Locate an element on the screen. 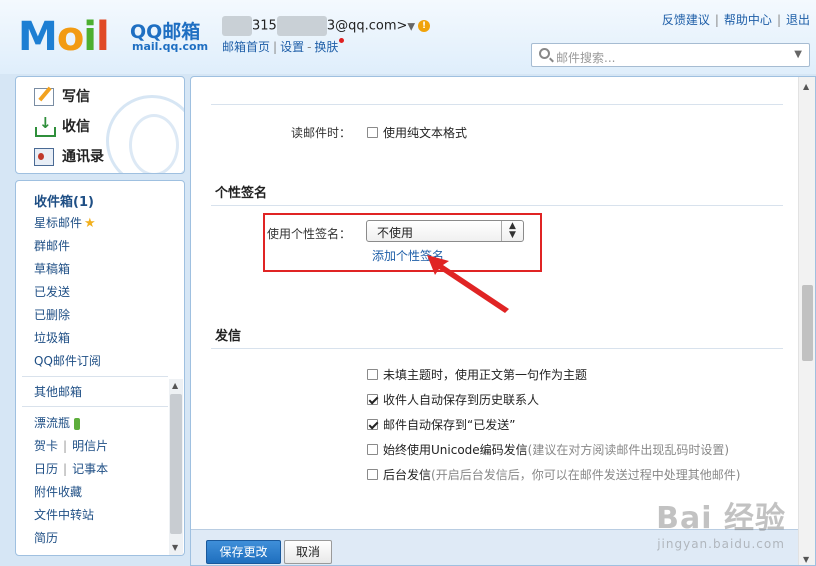 Image resolution: width=816 pixels, height=566 pixels. qq-mail-logo: Moil is located at coordinates (64, 37).